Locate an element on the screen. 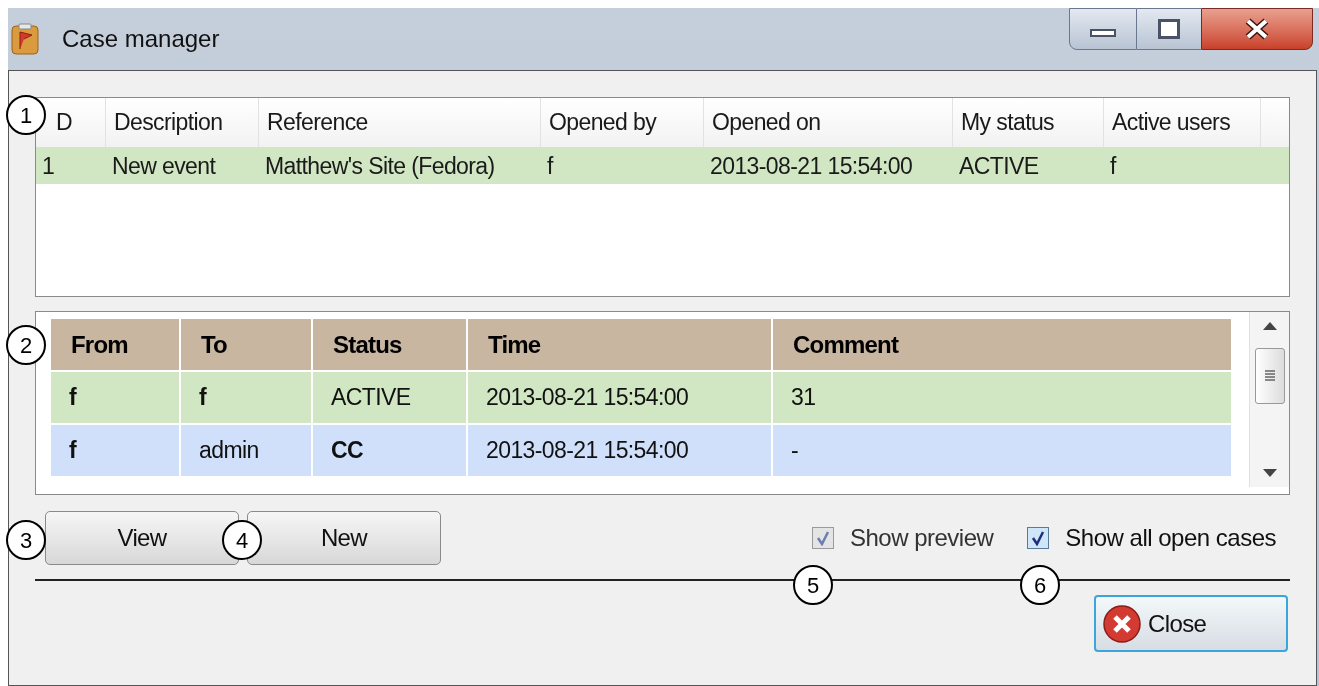  minimize-button is located at coordinates (1103, 29).